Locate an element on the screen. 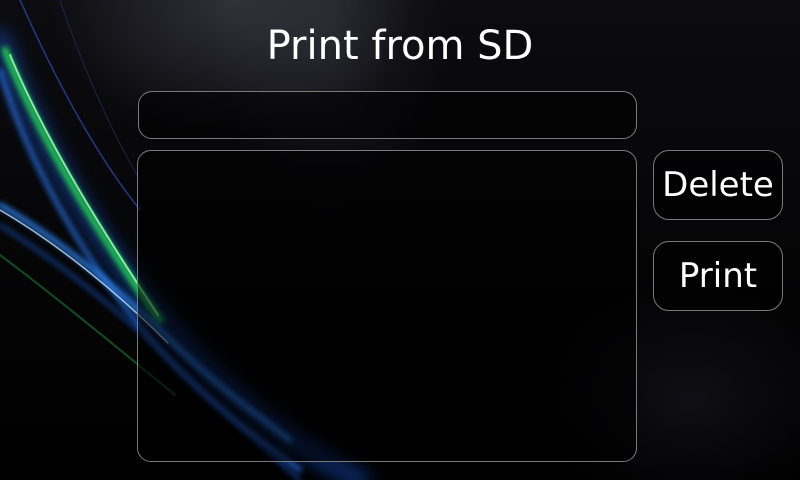 The image size is (800, 480). page-title: Print from SD is located at coordinates (400, 46).